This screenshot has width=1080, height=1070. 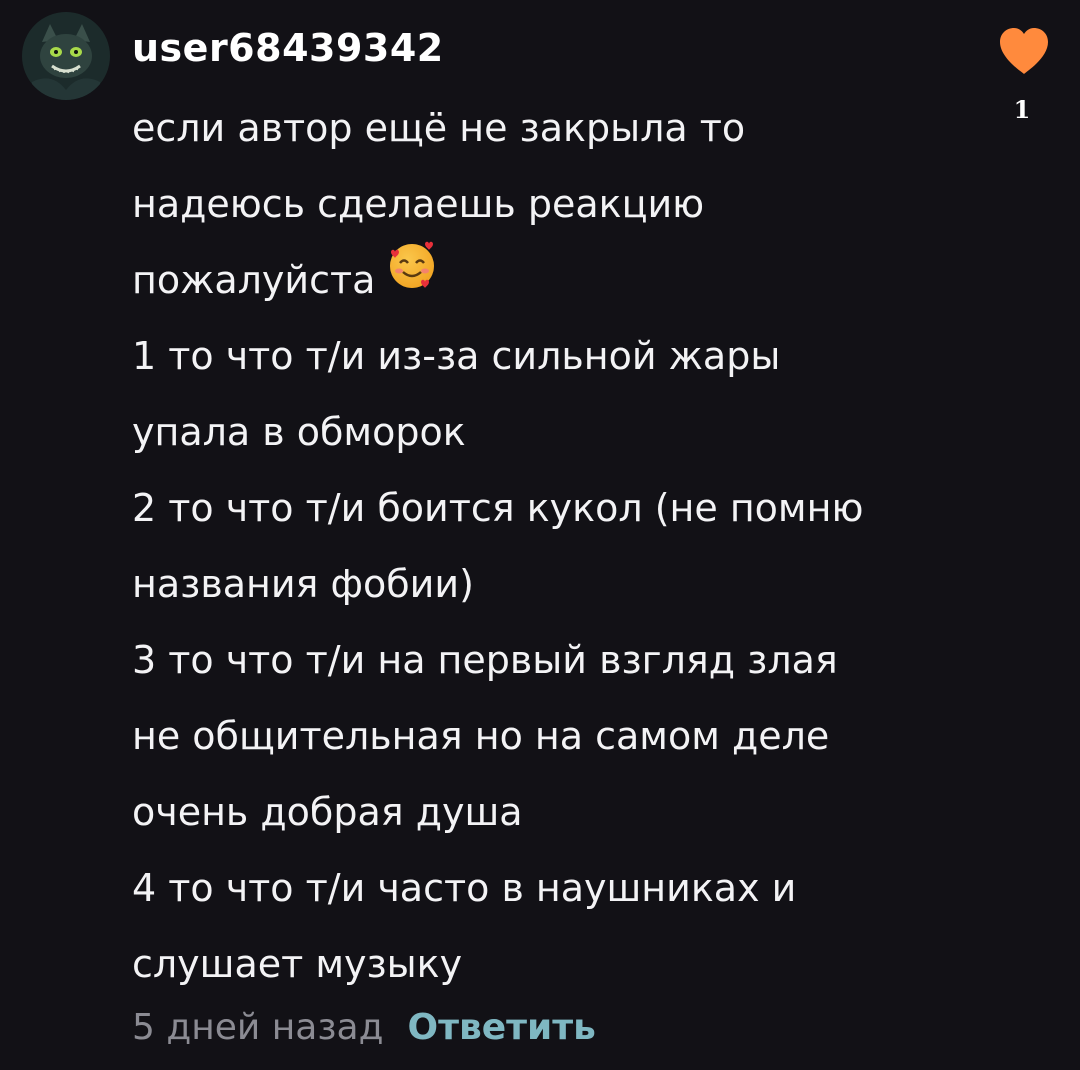 I want to click on username: user68439342, so click(x=288, y=48).